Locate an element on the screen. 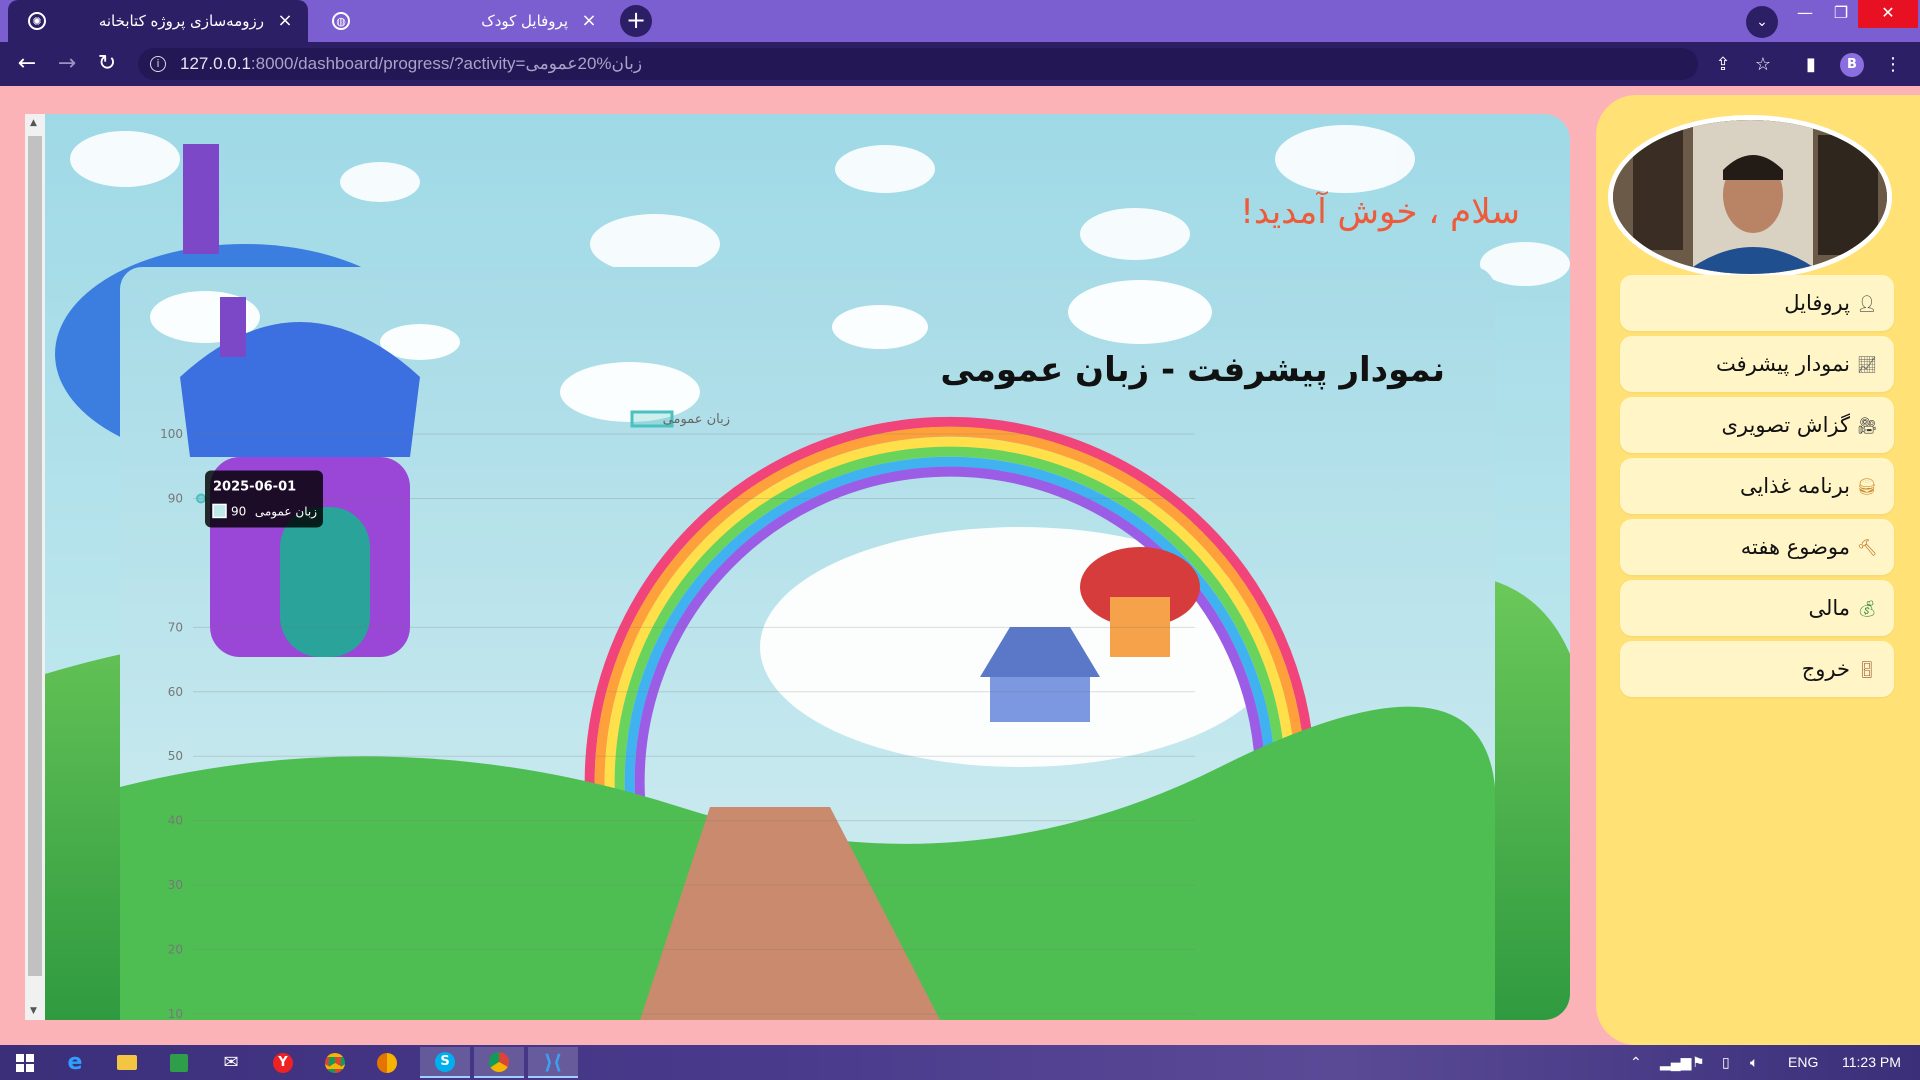  start-button is located at coordinates (25, 1062).